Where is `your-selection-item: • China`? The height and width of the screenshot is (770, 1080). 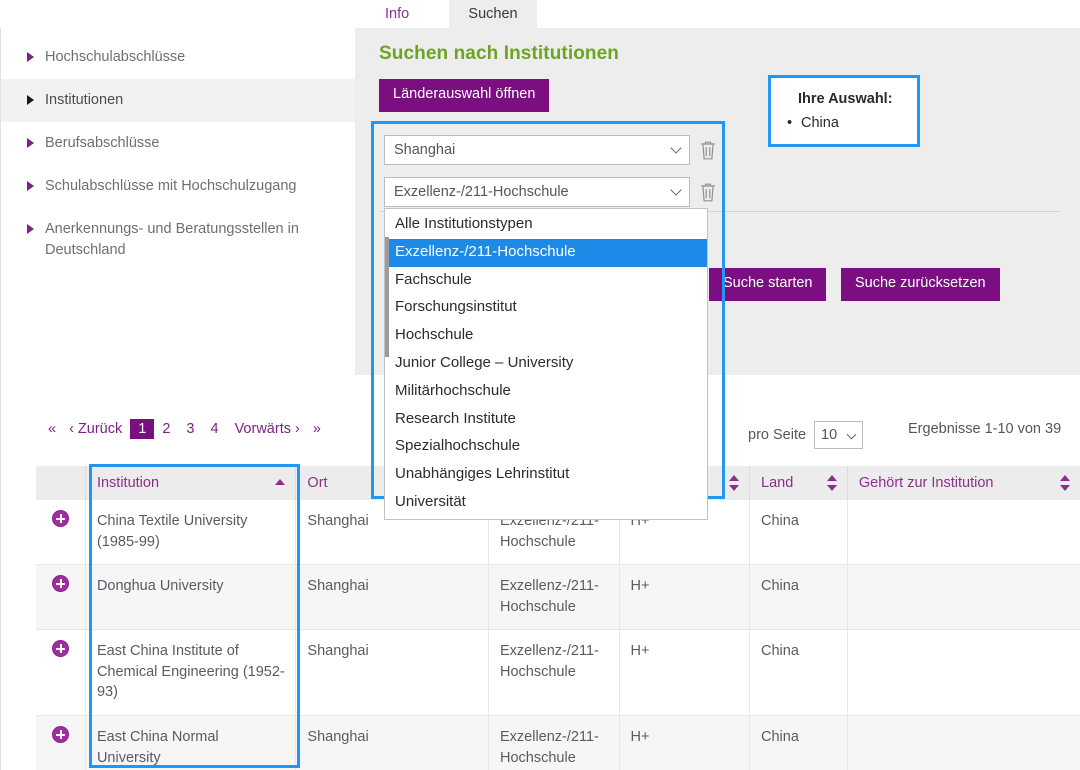 your-selection-item: • China is located at coordinates (813, 123).